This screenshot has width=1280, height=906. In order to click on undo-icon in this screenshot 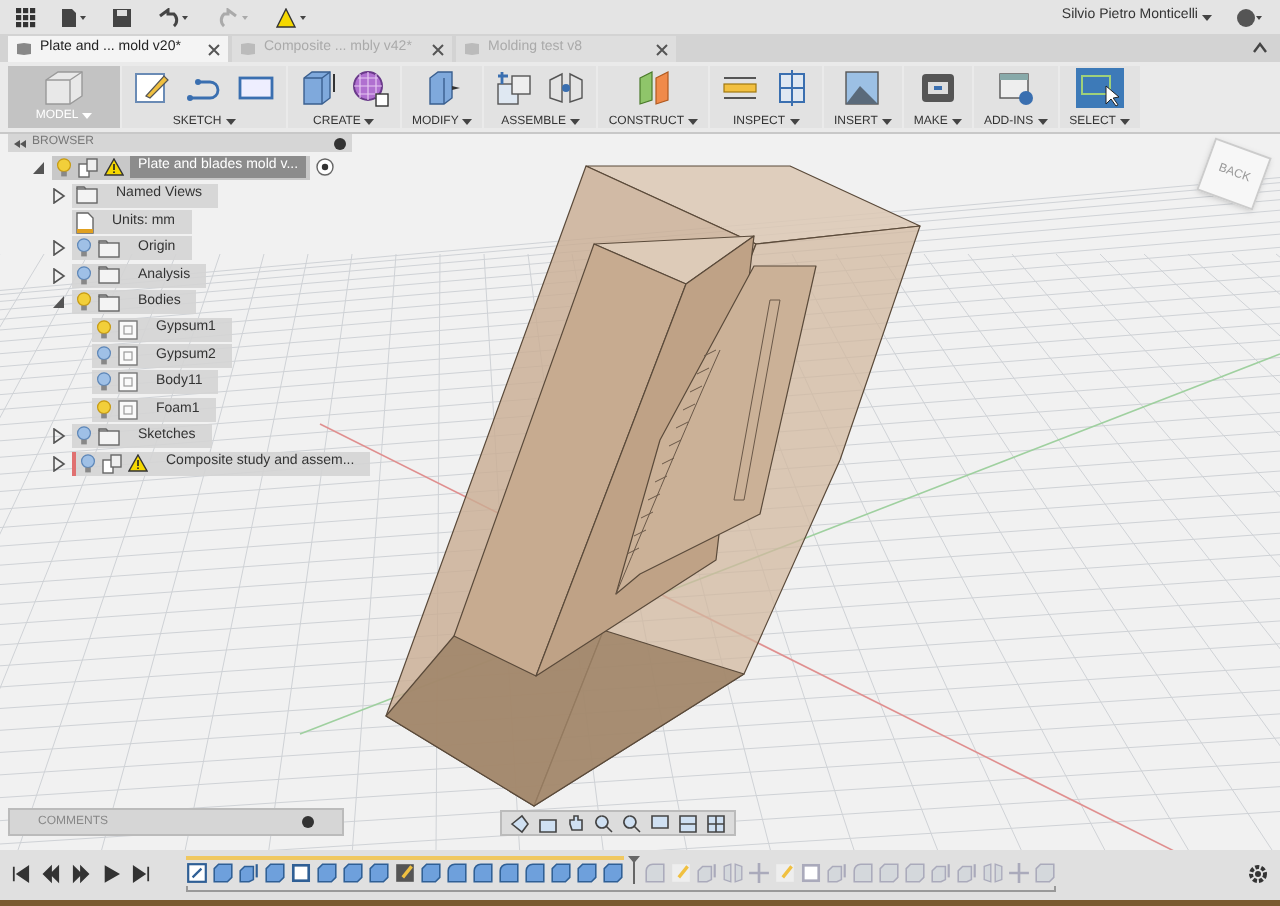, I will do `click(174, 17)`.